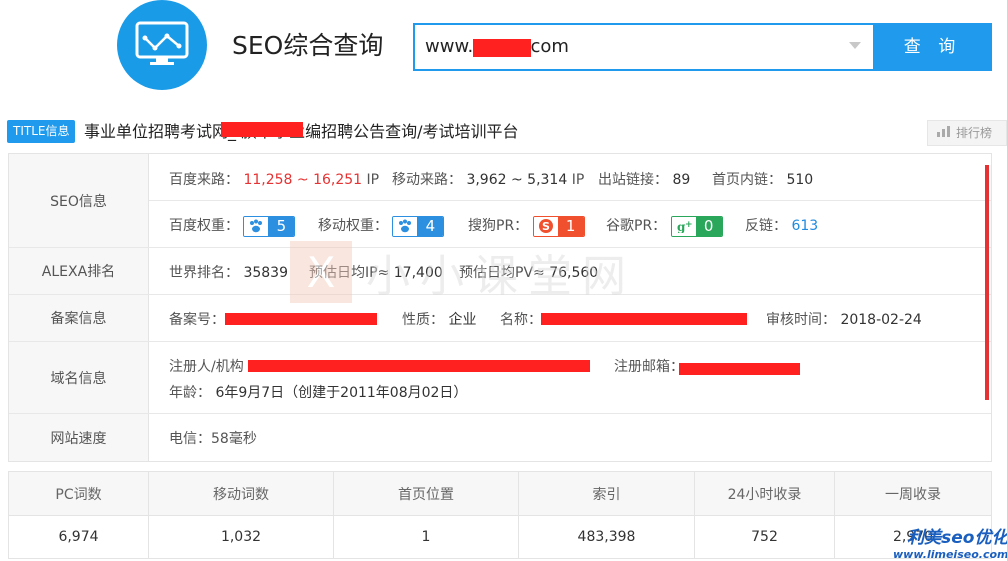  What do you see at coordinates (957, 538) in the screenshot?
I see `corner-watermark-title: 利美seo优化` at bounding box center [957, 538].